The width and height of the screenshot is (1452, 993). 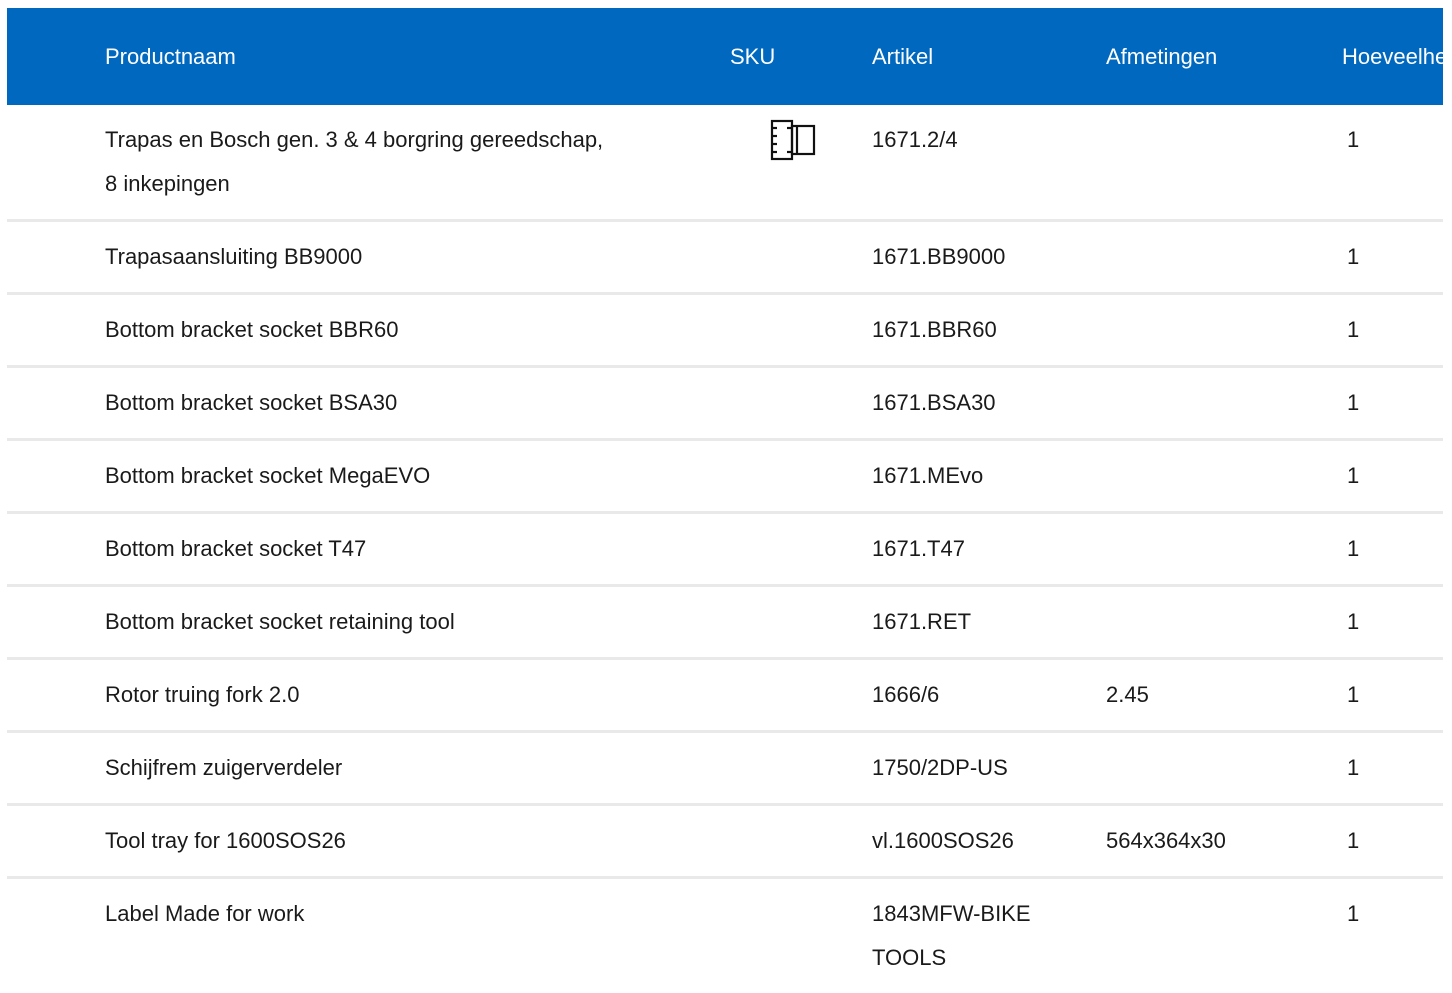 I want to click on product-name-cell: Bottom bracket socket MegaEVO, so click(x=368, y=476).